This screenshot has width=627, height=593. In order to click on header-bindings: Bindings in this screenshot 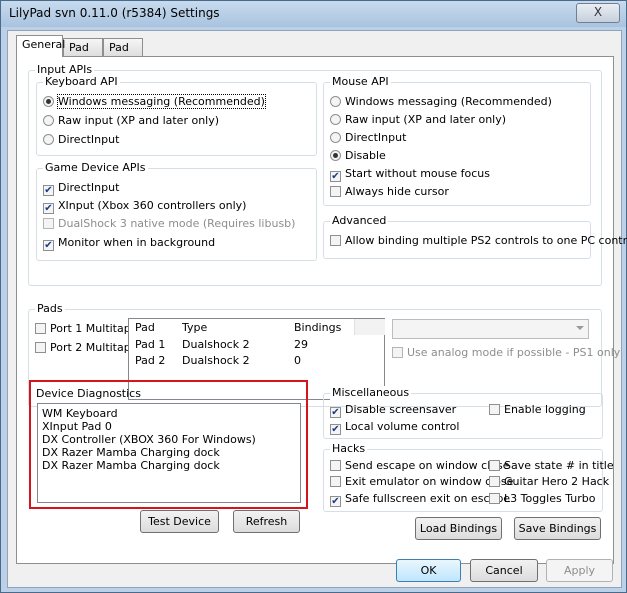, I will do `click(317, 327)`.